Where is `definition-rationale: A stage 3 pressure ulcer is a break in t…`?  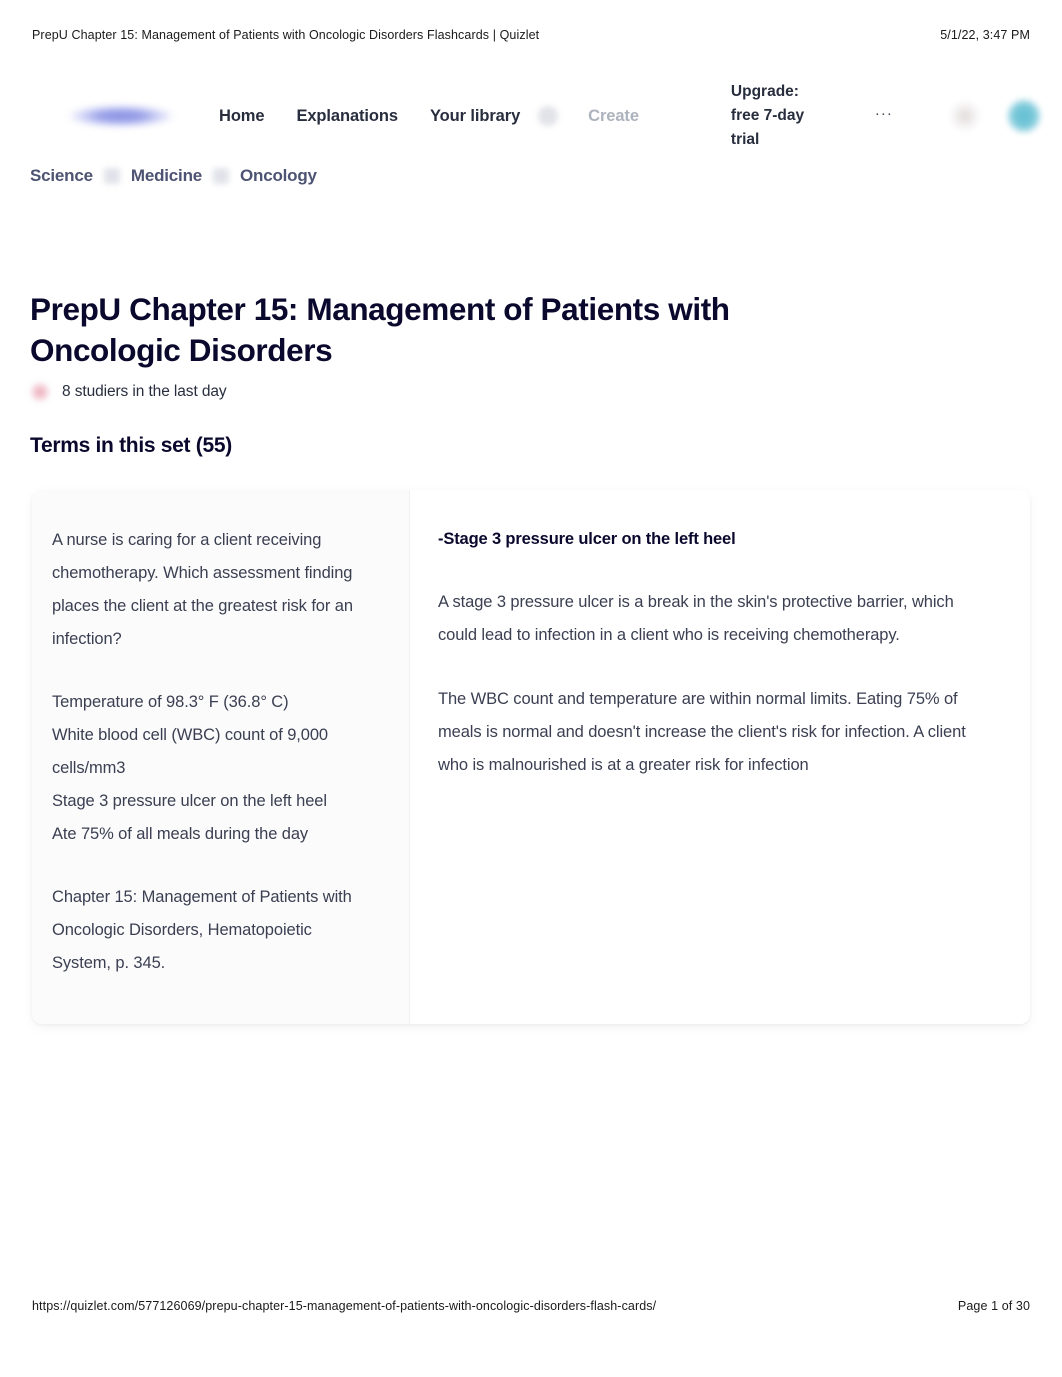 definition-rationale: A stage 3 pressure ulcer is a break in t… is located at coordinates (696, 619).